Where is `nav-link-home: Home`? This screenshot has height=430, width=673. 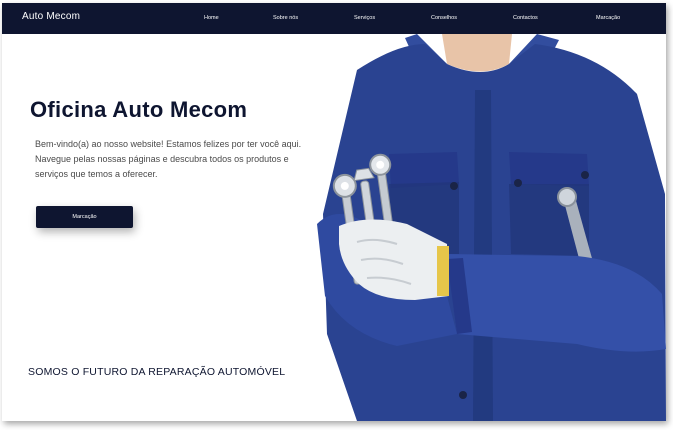
nav-link-home: Home is located at coordinates (211, 18).